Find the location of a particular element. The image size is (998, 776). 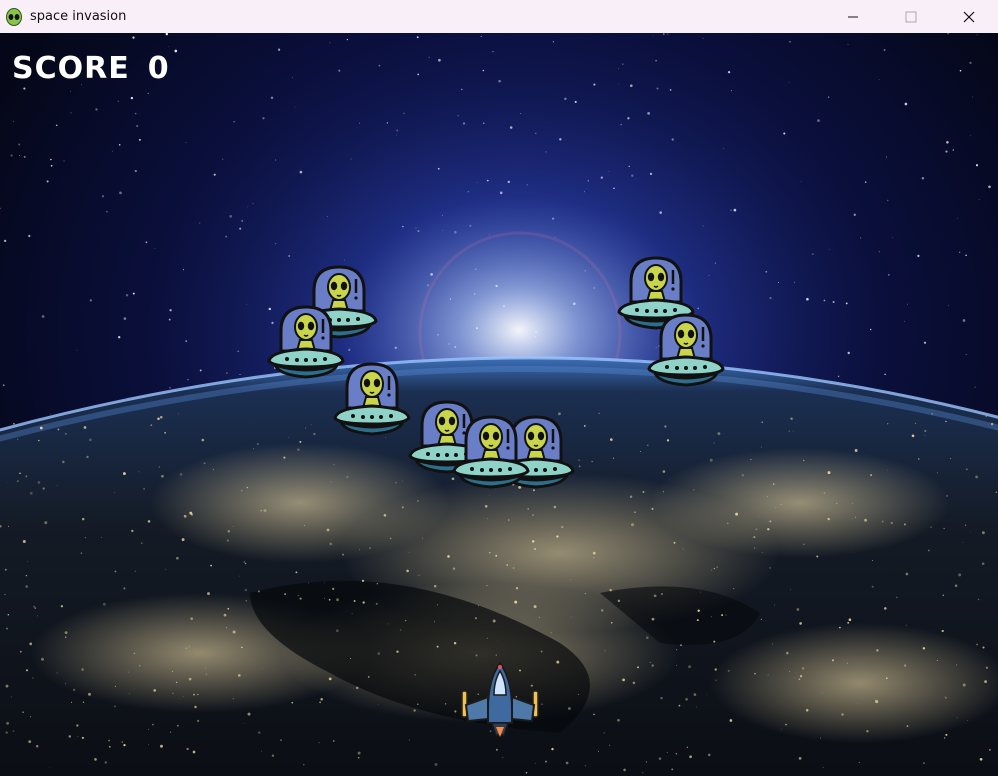

player-ship is located at coordinates (500, 699).